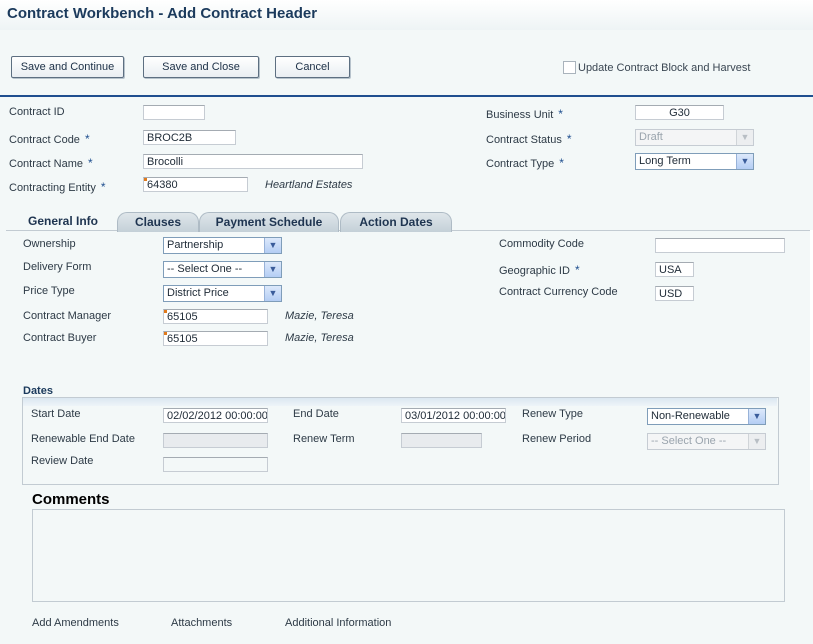  Describe the element at coordinates (51, 163) in the screenshot. I see `contract-name-label: Contract Name *` at that location.